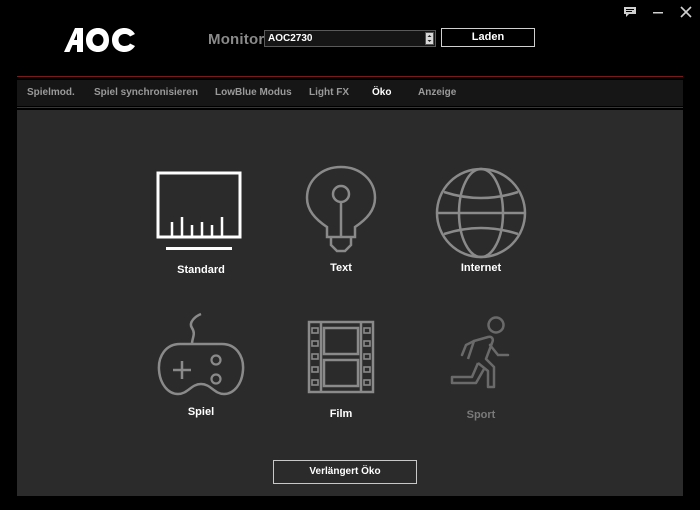  Describe the element at coordinates (201, 270) in the screenshot. I see `mode-standard-label: Standard` at that location.